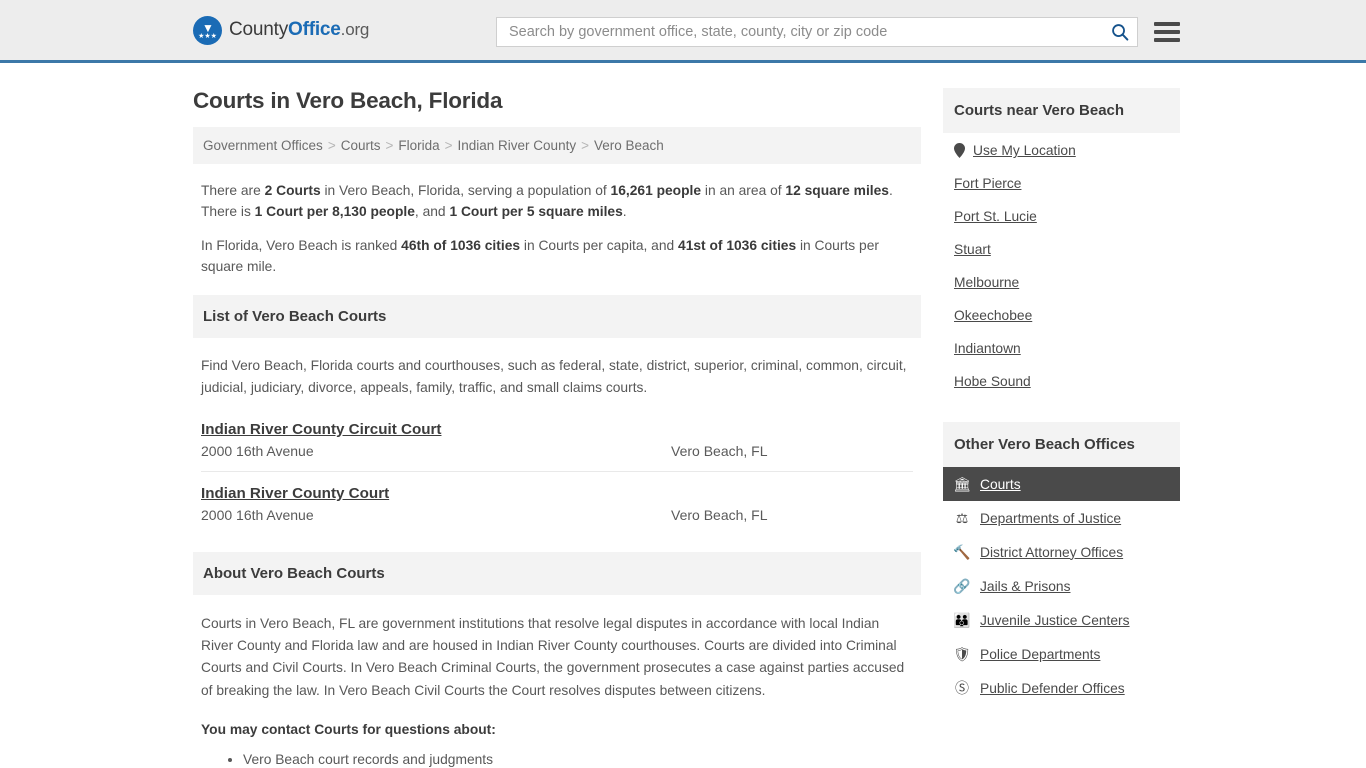 The image size is (1366, 768). I want to click on search-input, so click(809, 32).